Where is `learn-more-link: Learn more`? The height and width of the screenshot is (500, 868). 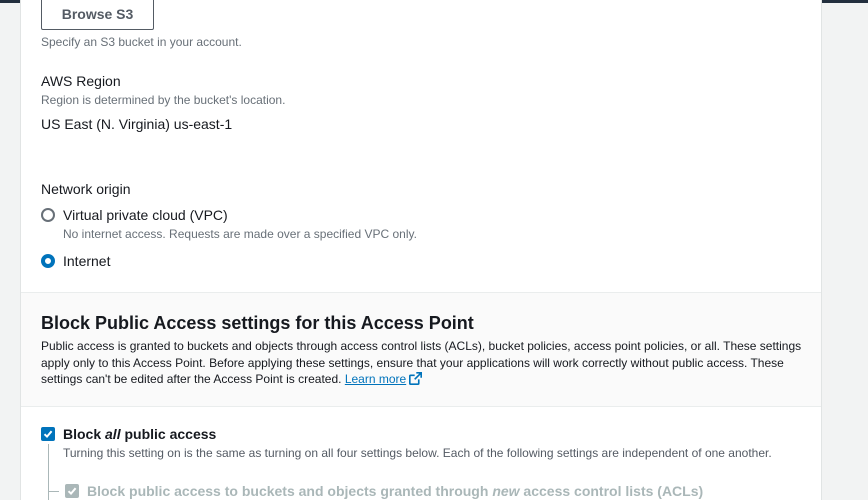
learn-more-link: Learn more is located at coordinates (384, 379).